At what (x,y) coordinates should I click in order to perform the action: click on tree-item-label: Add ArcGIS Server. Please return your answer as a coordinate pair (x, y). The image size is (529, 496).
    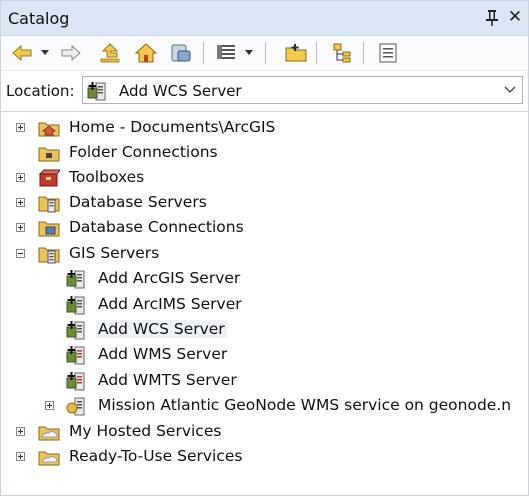
    Looking at the image, I should click on (169, 278).